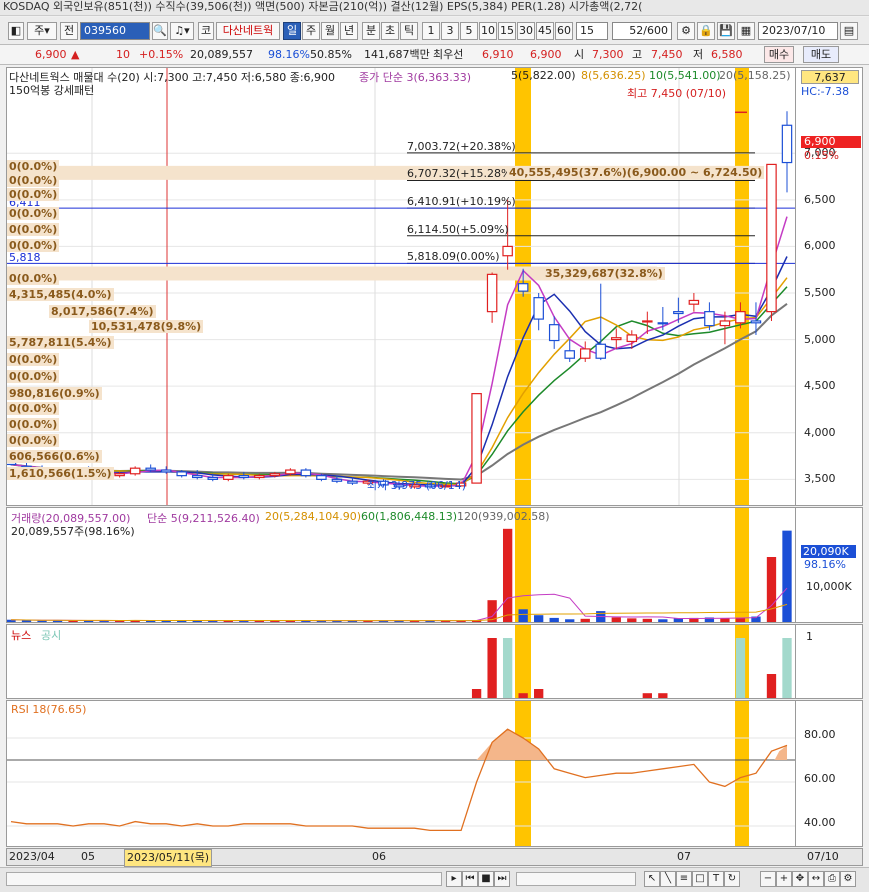 The image size is (869, 892). What do you see at coordinates (779, 54) in the screenshot?
I see `buy-button: 매수` at bounding box center [779, 54].